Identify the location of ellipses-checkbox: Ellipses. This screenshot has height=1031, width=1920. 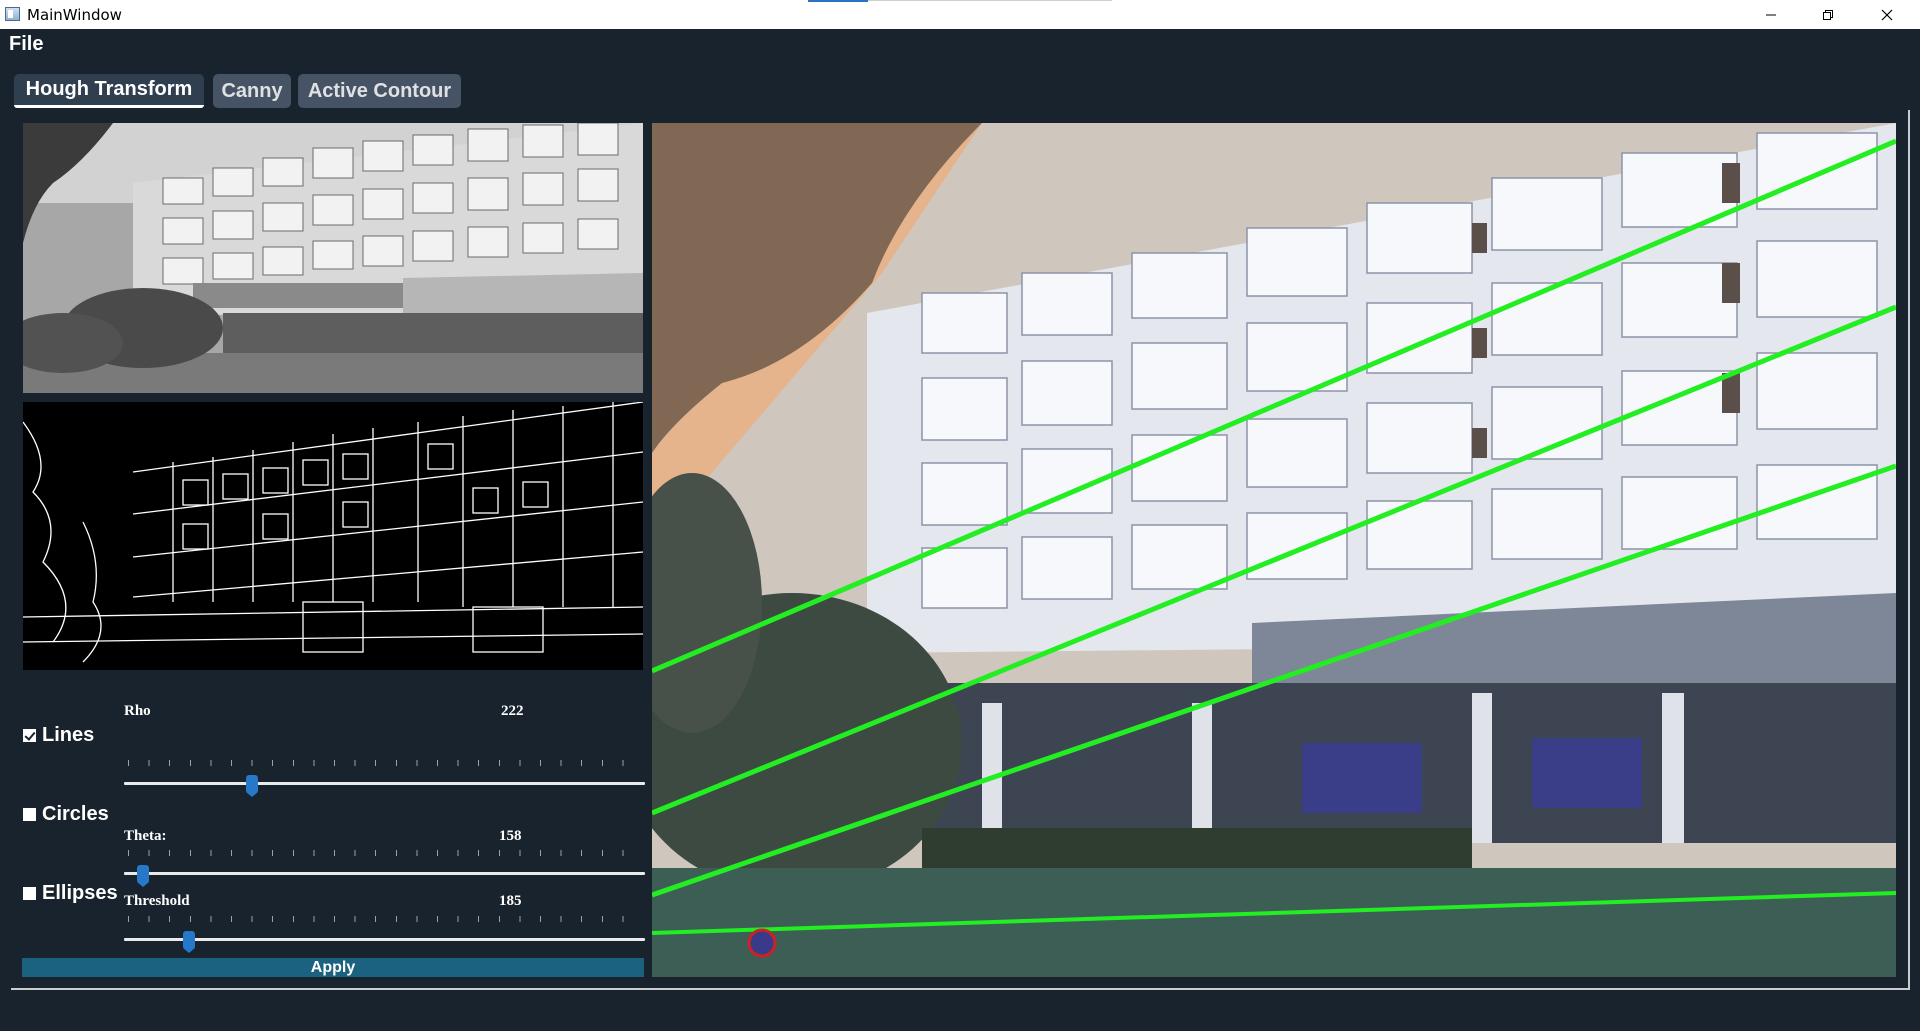
(70, 893).